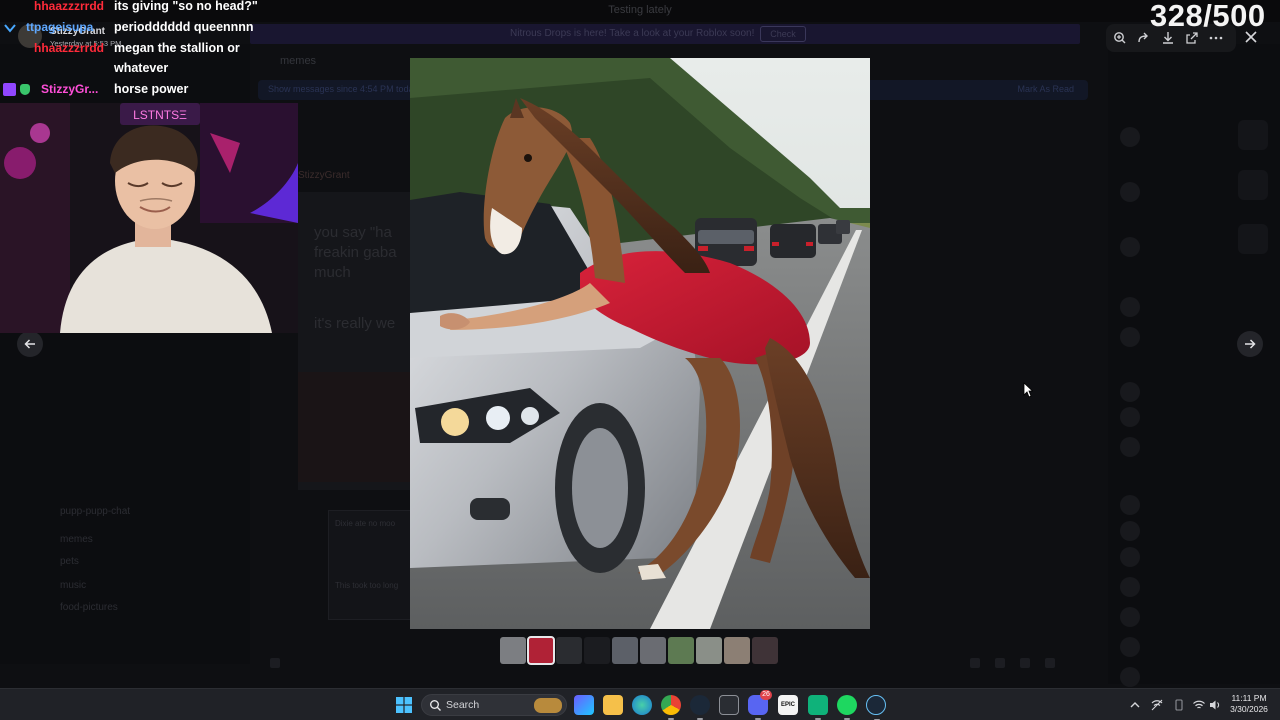  Describe the element at coordinates (760, 705) in the screenshot. I see `discord-icon: 26` at that location.